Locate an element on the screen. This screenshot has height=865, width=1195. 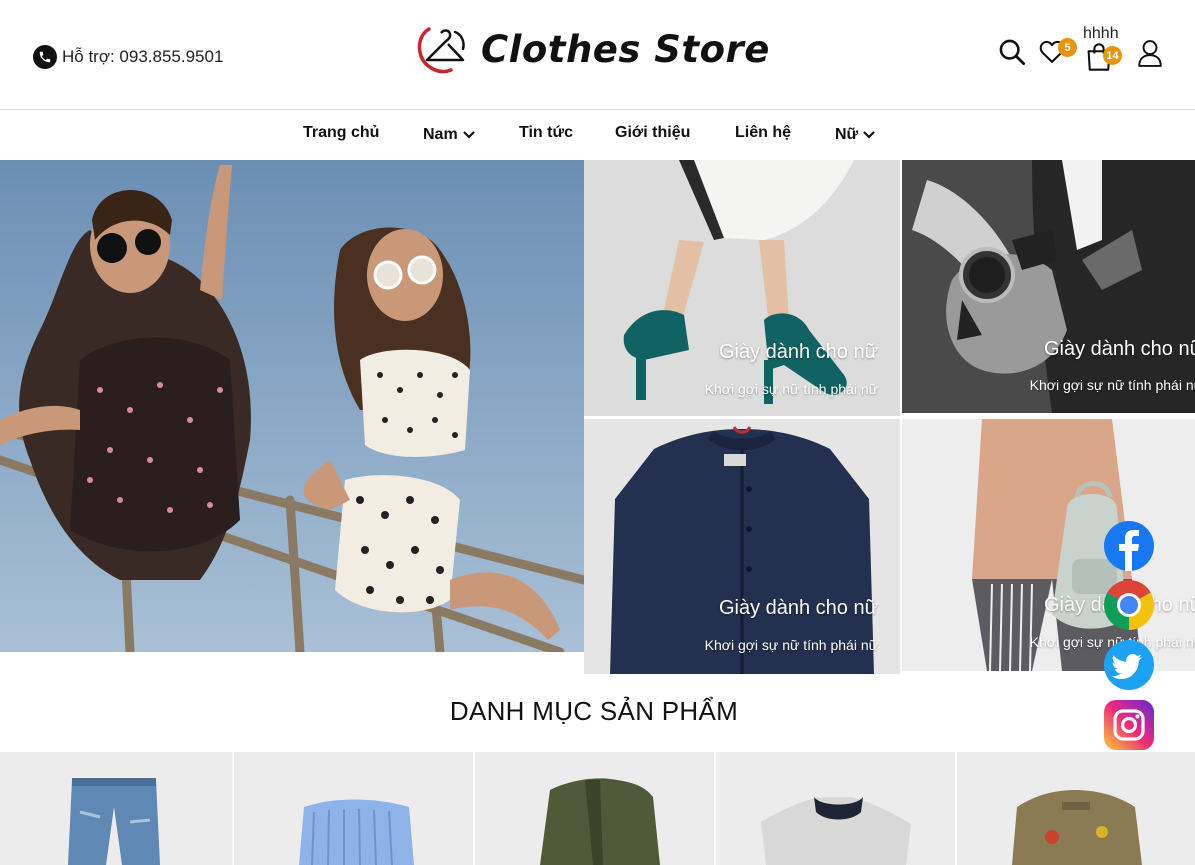
facebook-icon is located at coordinates (1129, 546).